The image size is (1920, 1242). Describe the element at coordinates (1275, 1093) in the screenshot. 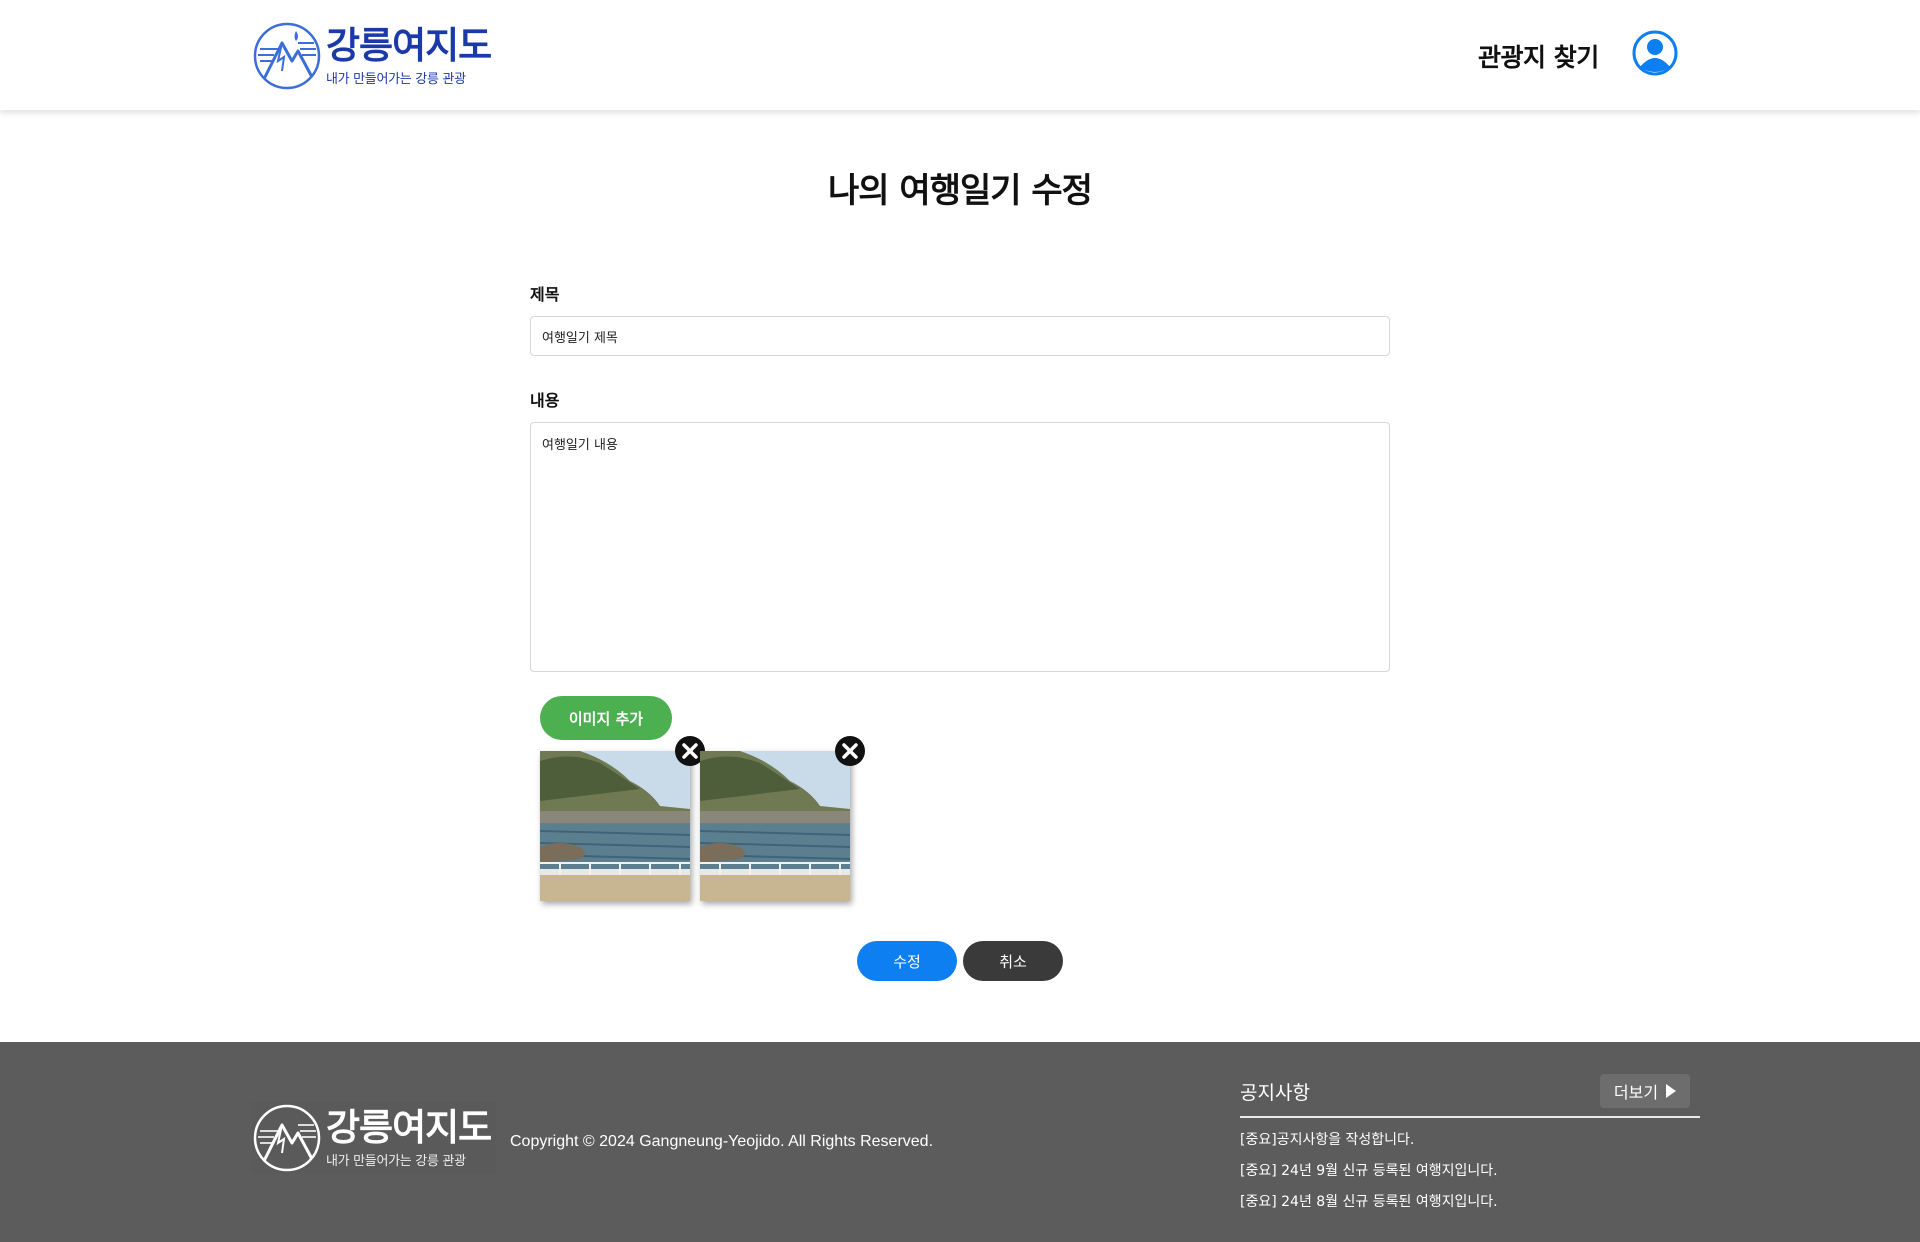

I see `notice-heading: 공지사항` at that location.